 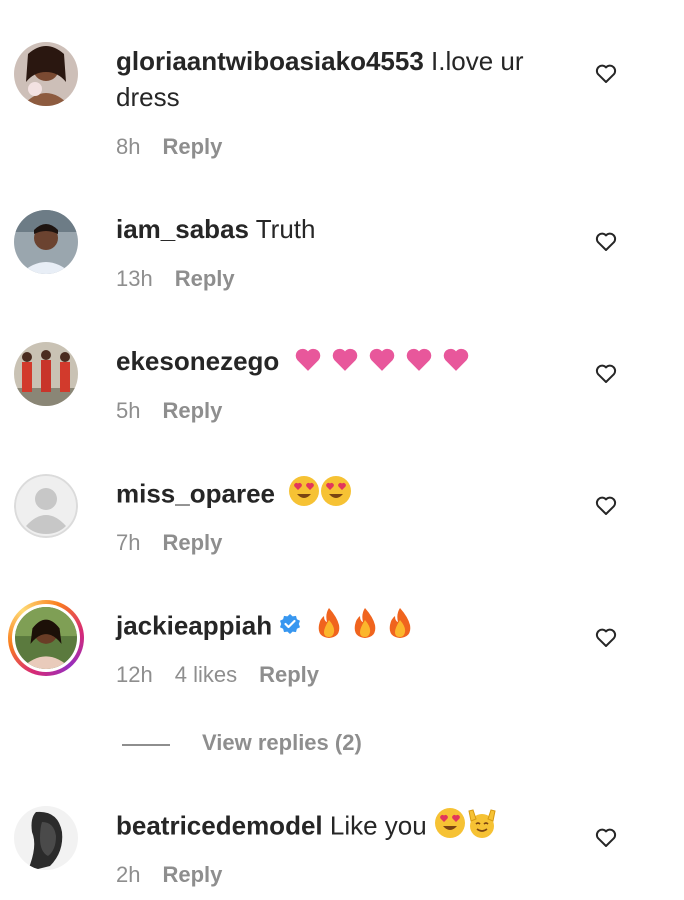 What do you see at coordinates (128, 874) in the screenshot?
I see `comment-time: 2h` at bounding box center [128, 874].